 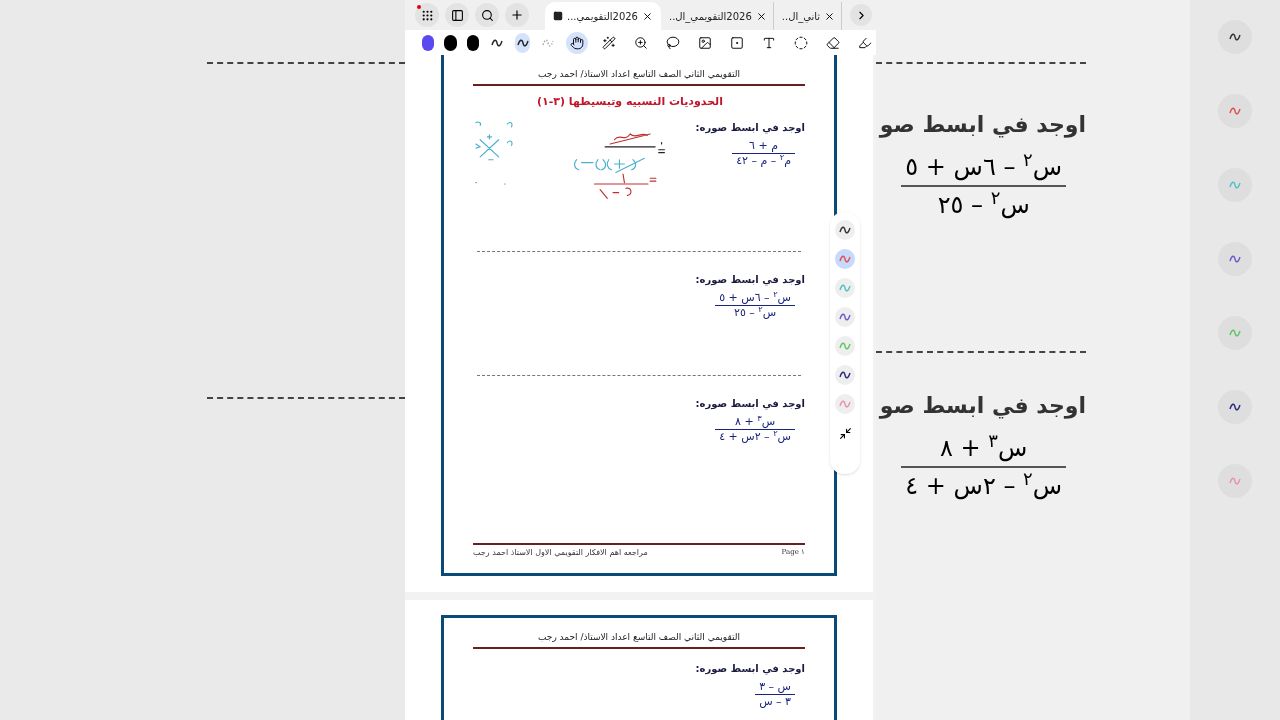 What do you see at coordinates (763, 161) in the screenshot?
I see `fraction-denominator: م$^{٢}$ – م – ٤٢` at bounding box center [763, 161].